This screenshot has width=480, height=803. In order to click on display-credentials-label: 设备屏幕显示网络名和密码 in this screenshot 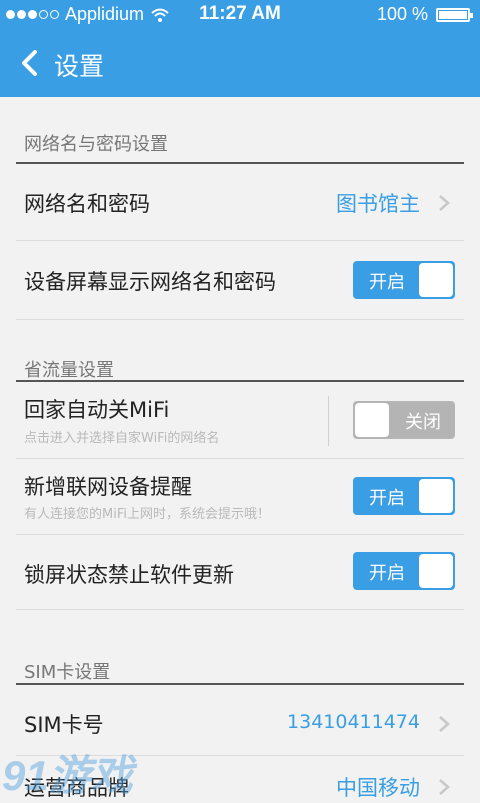, I will do `click(150, 282)`.